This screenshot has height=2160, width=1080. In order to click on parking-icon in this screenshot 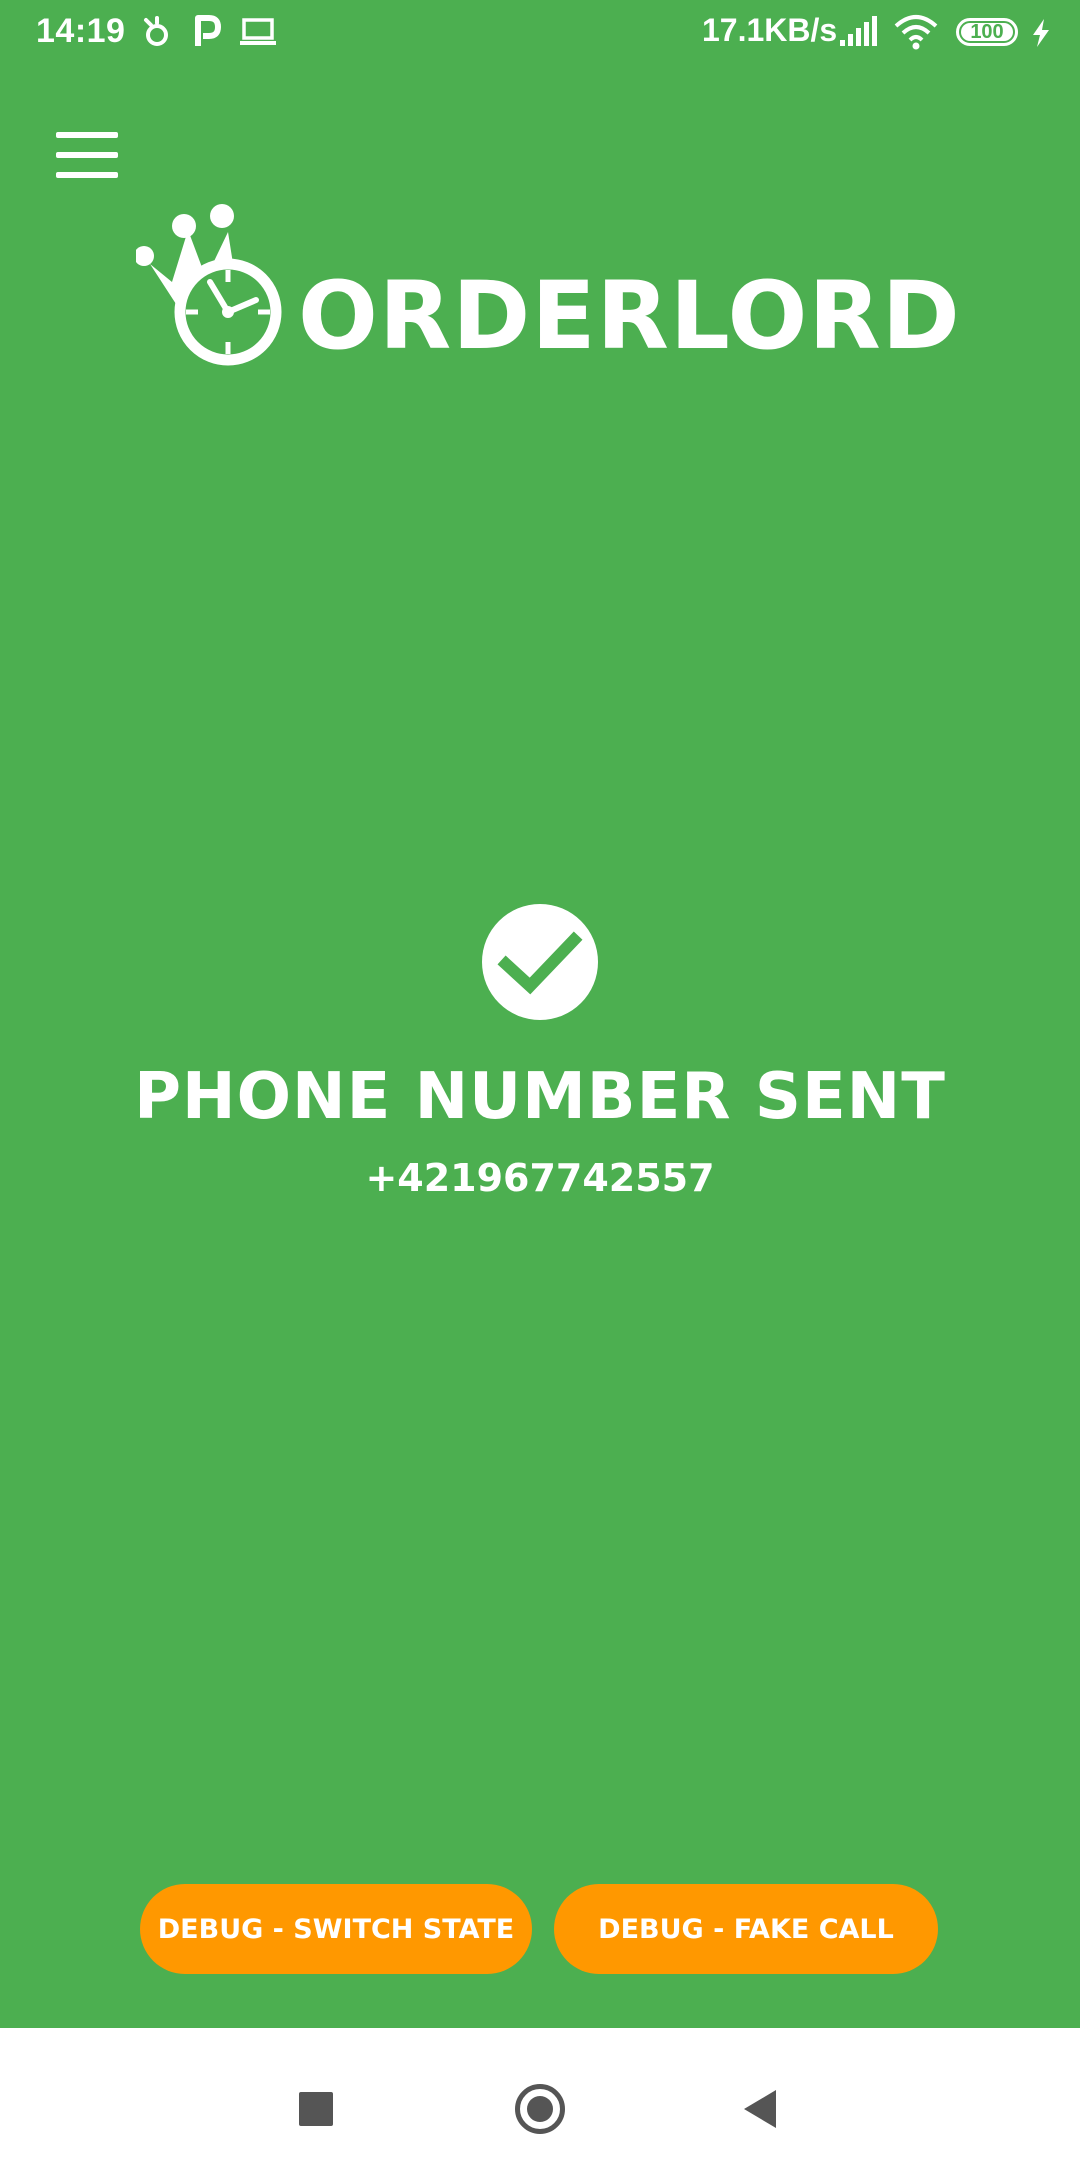, I will do `click(207, 34)`.